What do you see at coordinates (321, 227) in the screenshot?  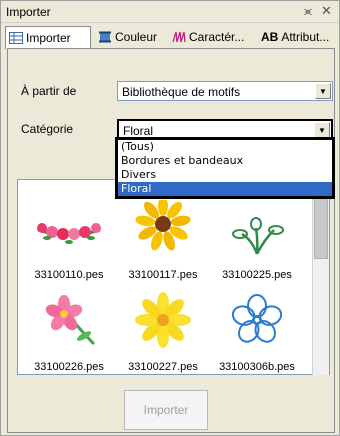 I see `scrollbar-thumb` at bounding box center [321, 227].